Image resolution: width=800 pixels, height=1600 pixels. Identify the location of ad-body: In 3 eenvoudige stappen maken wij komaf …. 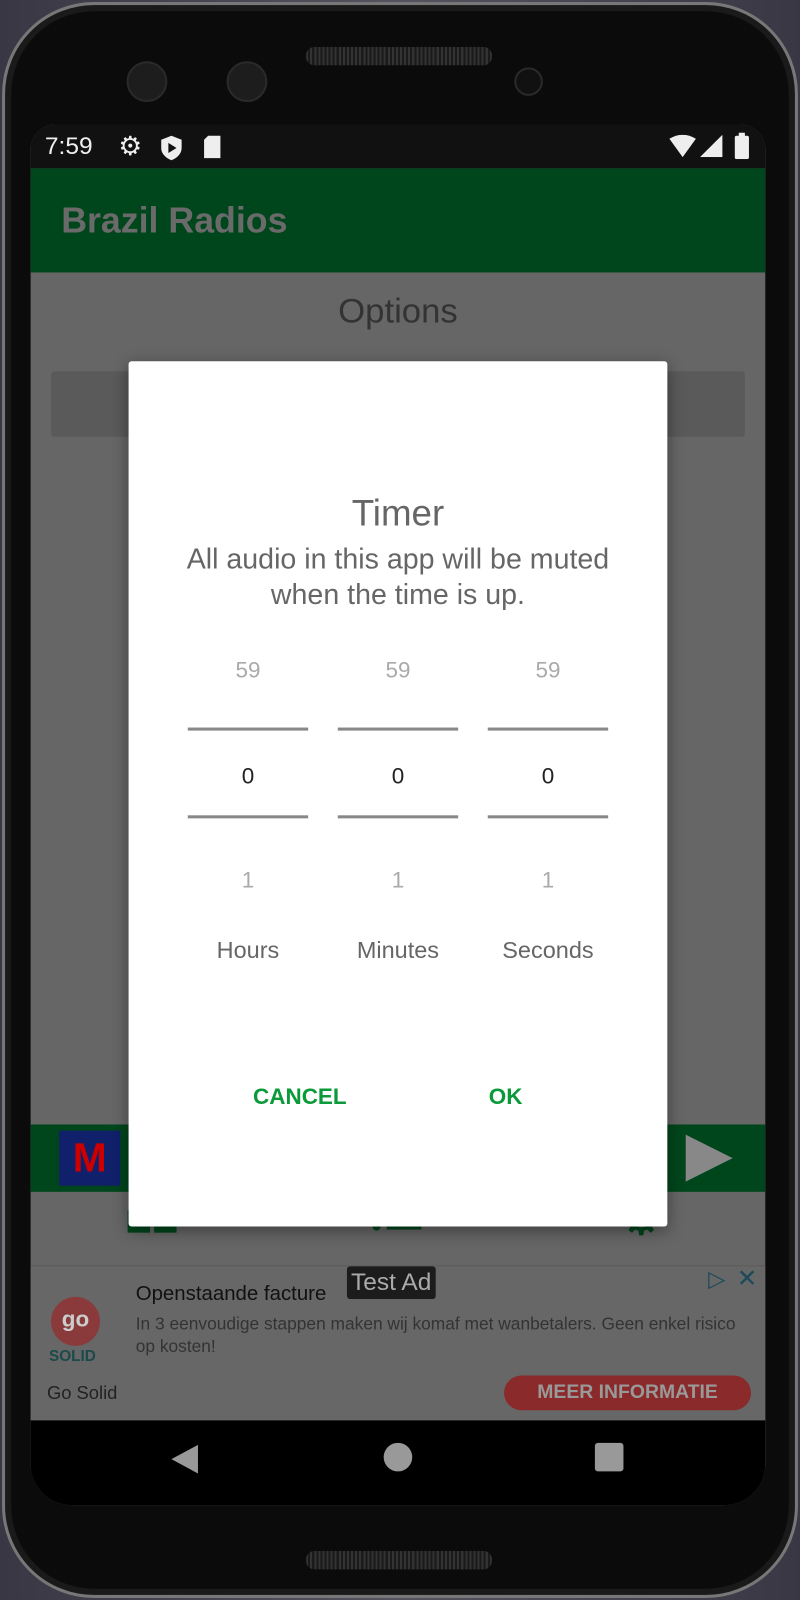
(435, 1335).